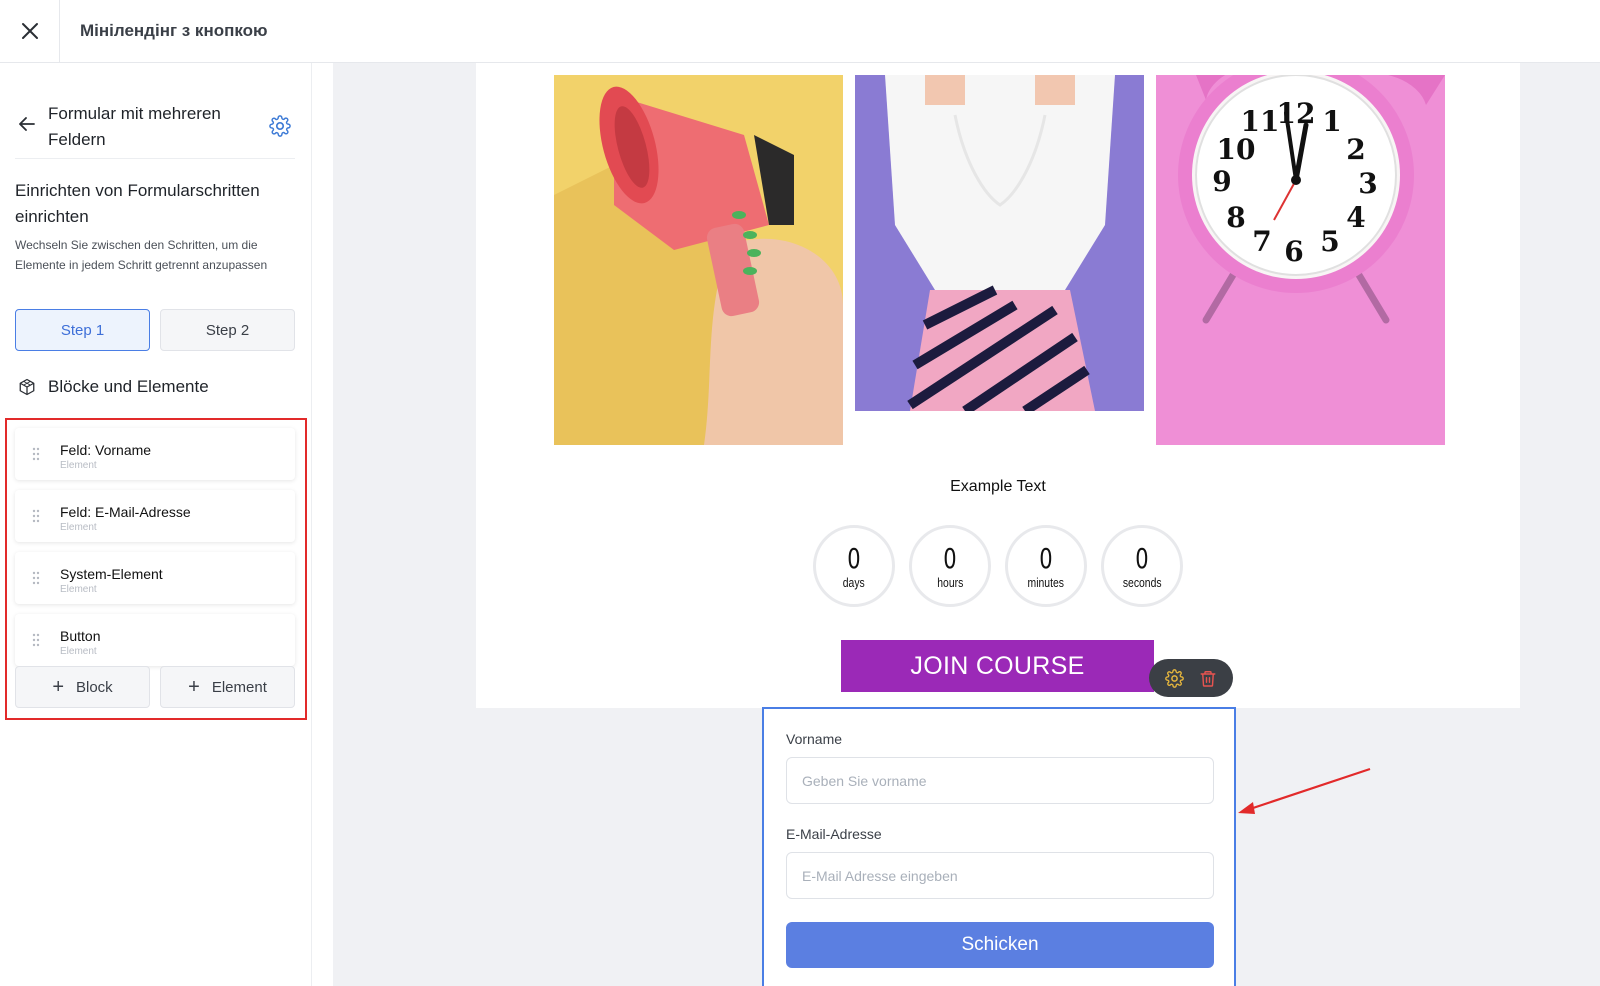 The width and height of the screenshot is (1600, 986). Describe the element at coordinates (1367, 183) in the screenshot. I see `clock-number: 3` at that location.